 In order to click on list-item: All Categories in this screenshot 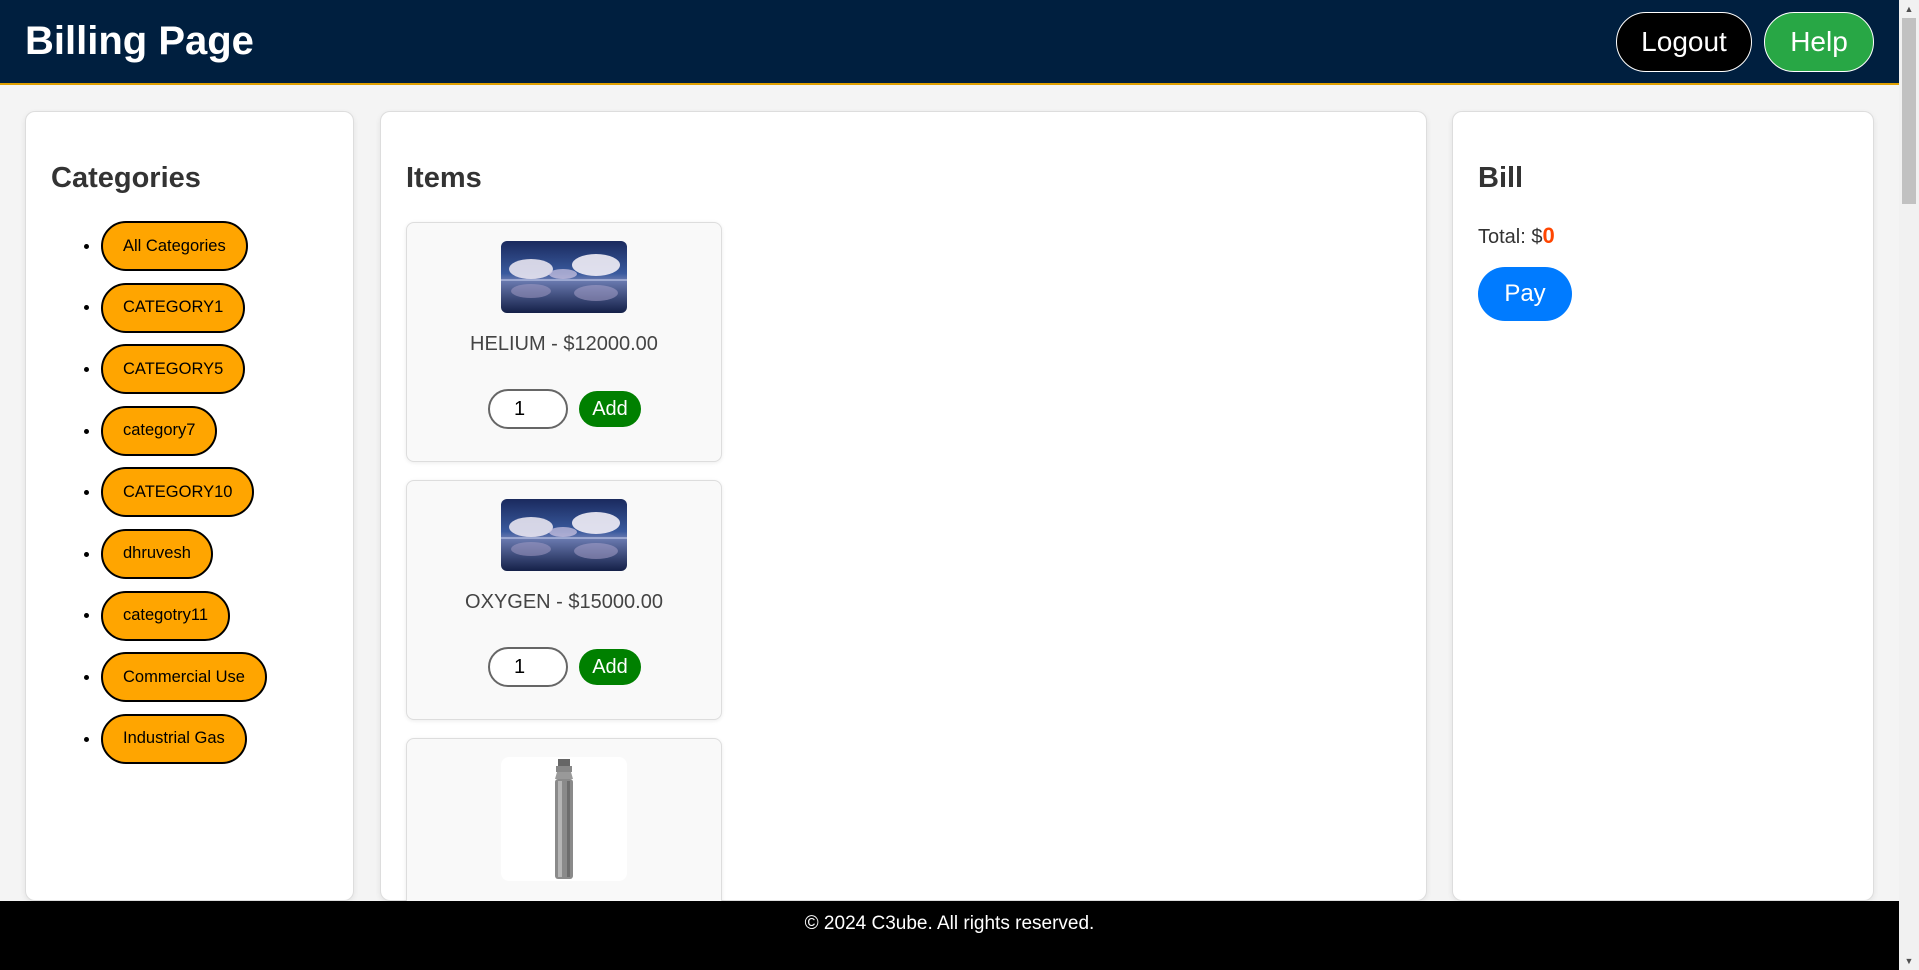, I will do `click(214, 252)`.